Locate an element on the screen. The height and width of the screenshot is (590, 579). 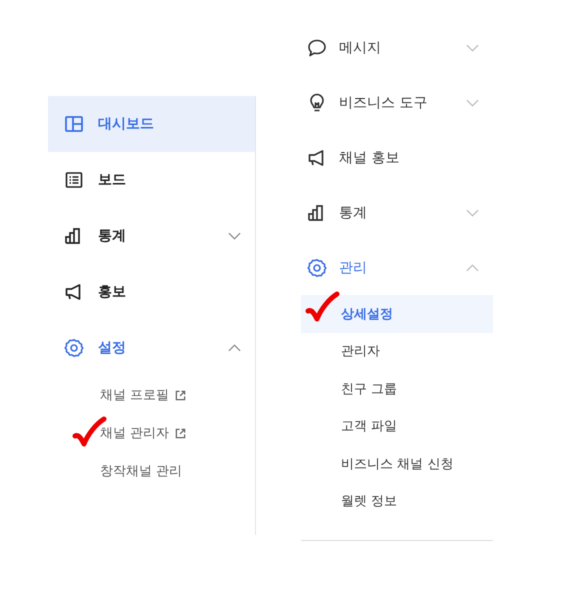
layout-icon is located at coordinates (74, 124).